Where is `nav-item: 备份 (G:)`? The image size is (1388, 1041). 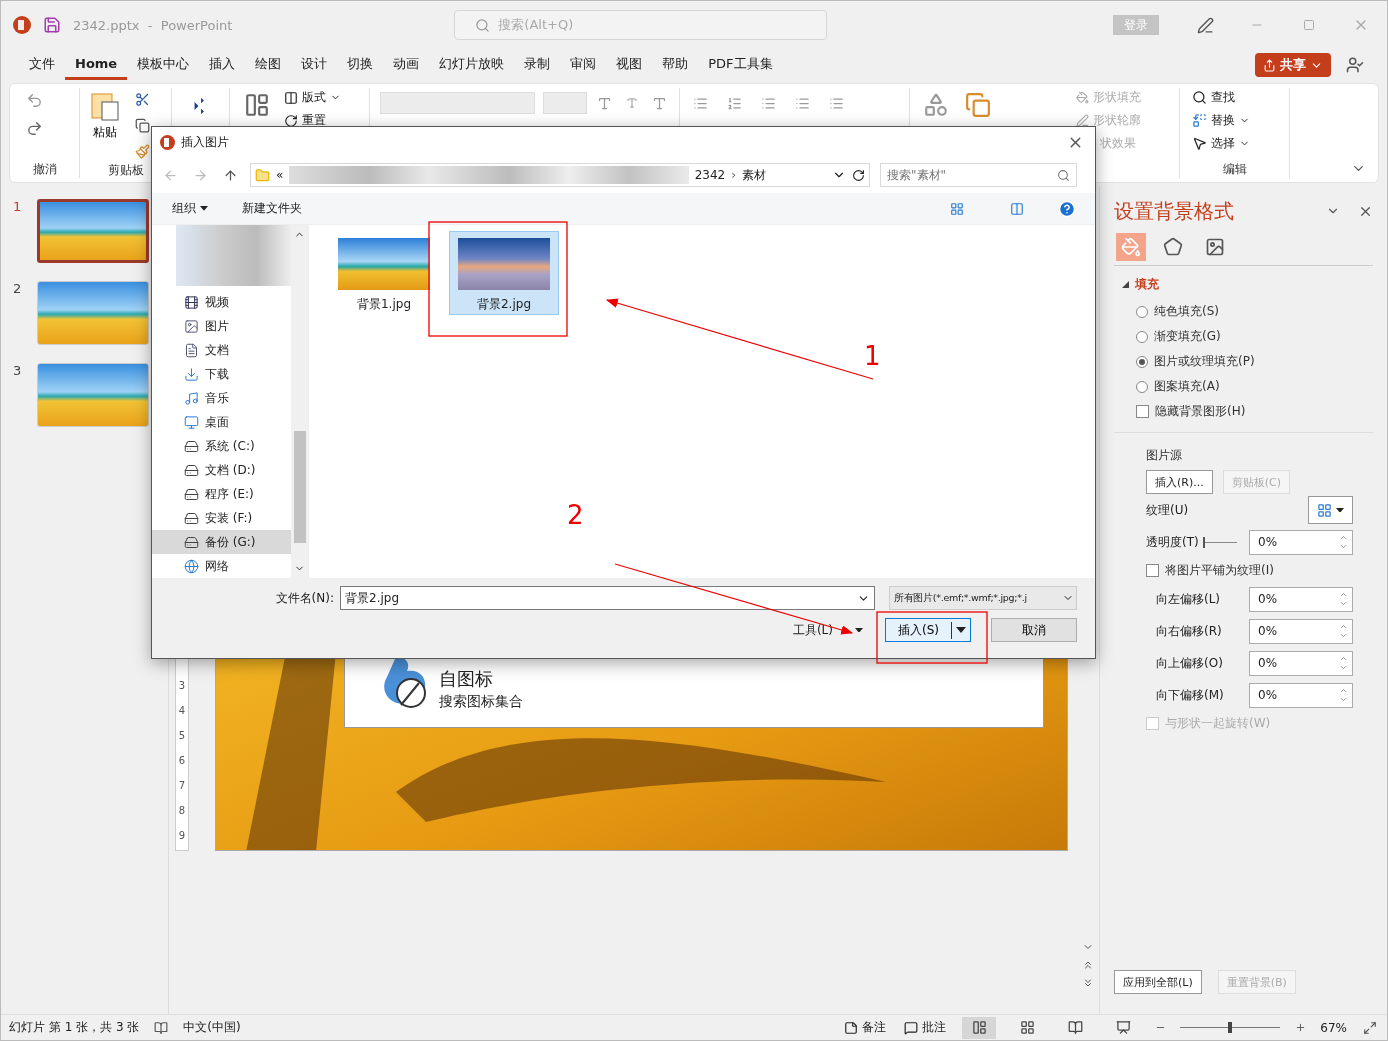 nav-item: 备份 (G:) is located at coordinates (221, 542).